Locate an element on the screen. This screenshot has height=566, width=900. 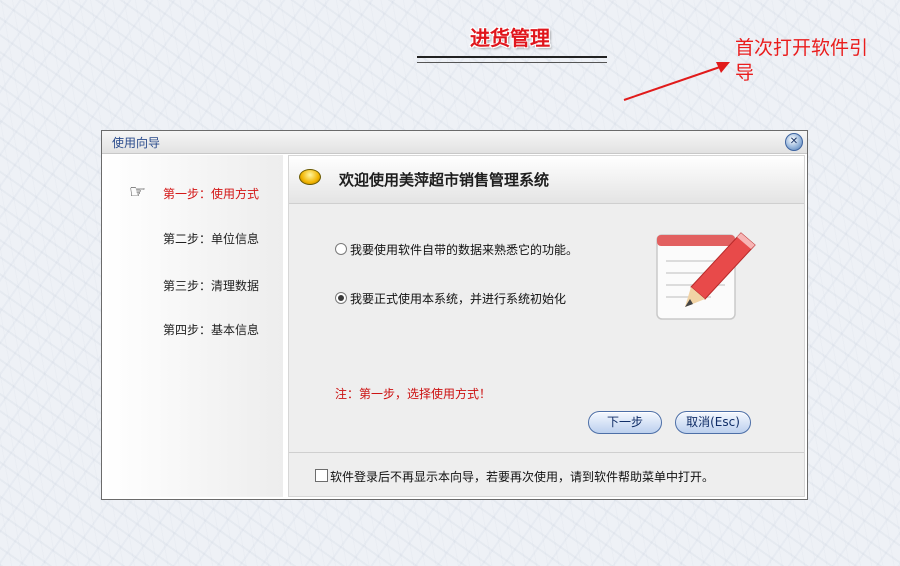
dialog-titlebar: 使用向导 ✕ is located at coordinates (454, 142).